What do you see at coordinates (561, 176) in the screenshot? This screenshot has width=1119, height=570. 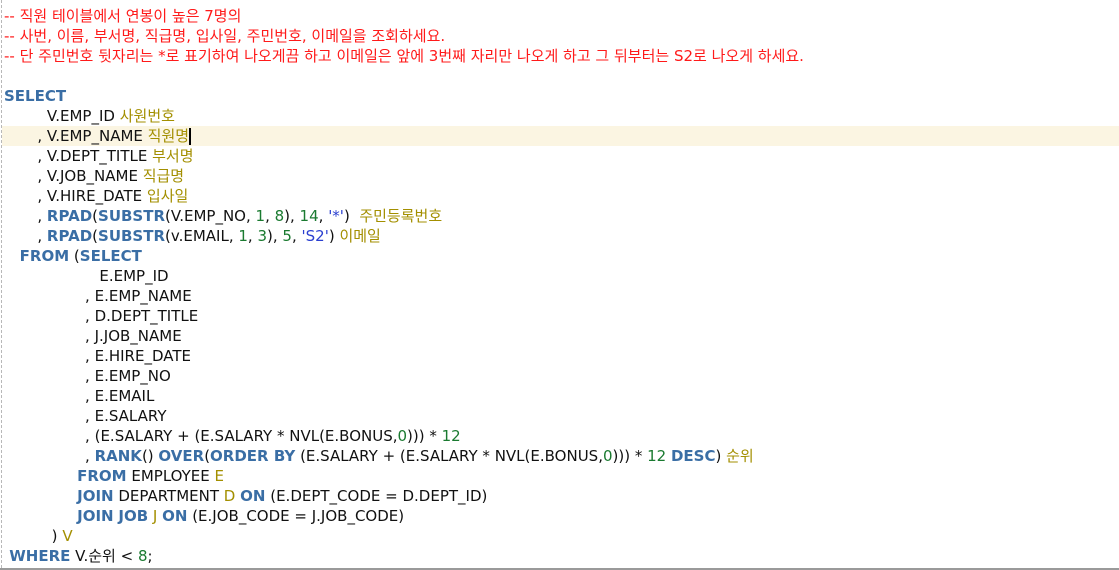 I see `code-line: , V.JOB_NAME 직급명` at bounding box center [561, 176].